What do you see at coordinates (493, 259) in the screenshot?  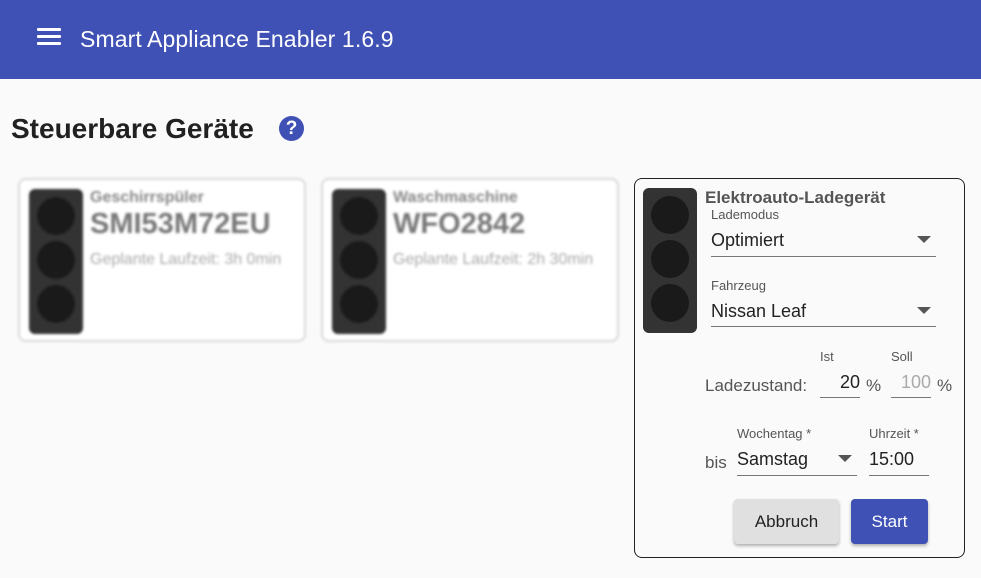 I see `planned-runtime: Geplante Laufzeit: 2h 30min` at bounding box center [493, 259].